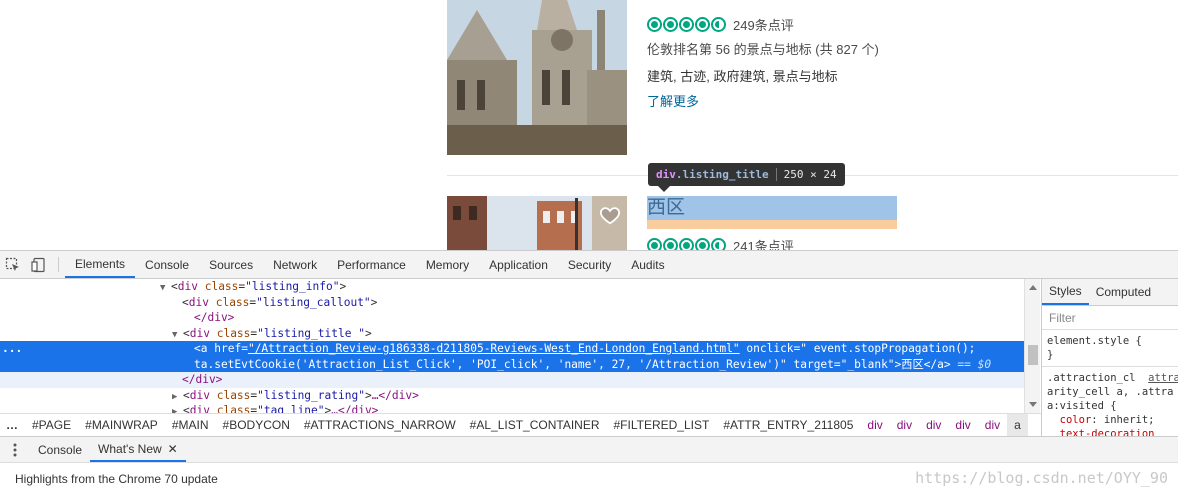 The width and height of the screenshot is (1178, 493). What do you see at coordinates (512, 408) in the screenshot?
I see `dom-node: ▶ <div class="tag_line">…</div>` at bounding box center [512, 408].